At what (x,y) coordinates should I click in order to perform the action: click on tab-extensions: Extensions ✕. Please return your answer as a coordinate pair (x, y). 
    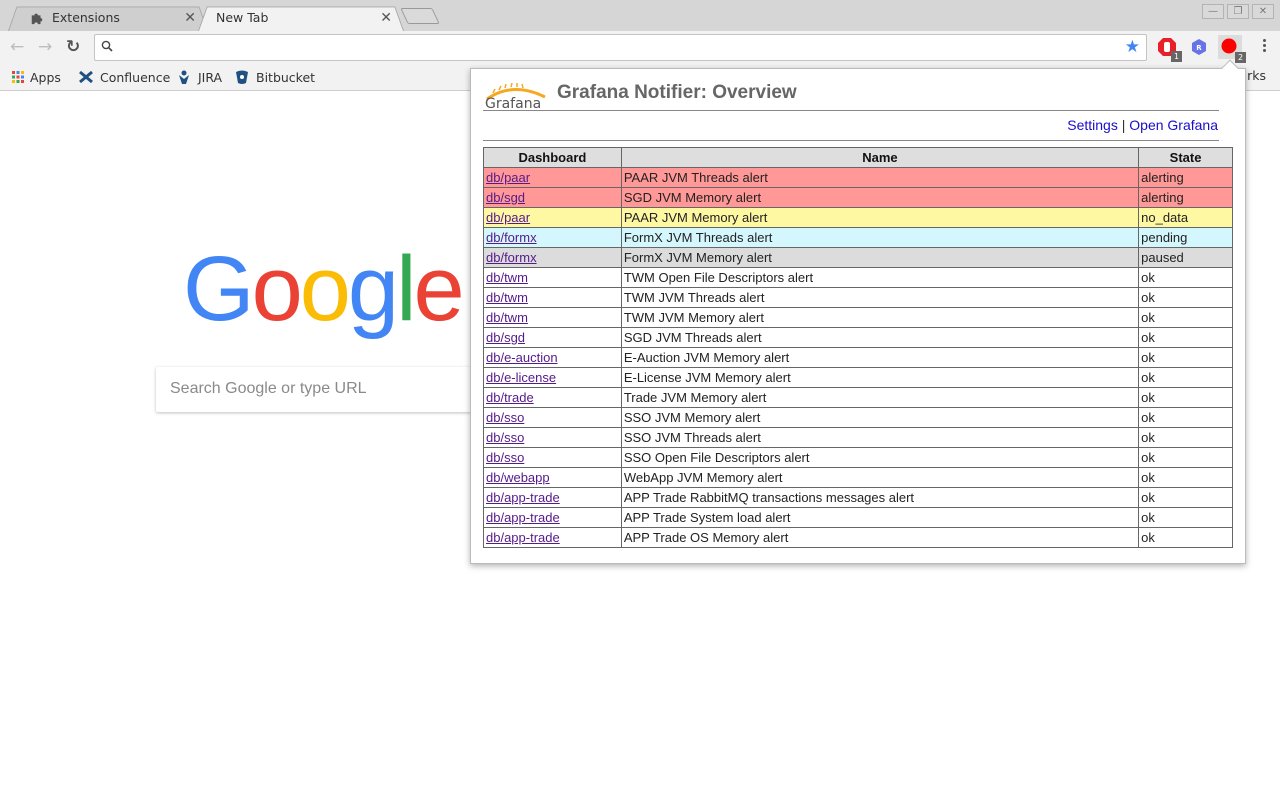
    Looking at the image, I should click on (108, 18).